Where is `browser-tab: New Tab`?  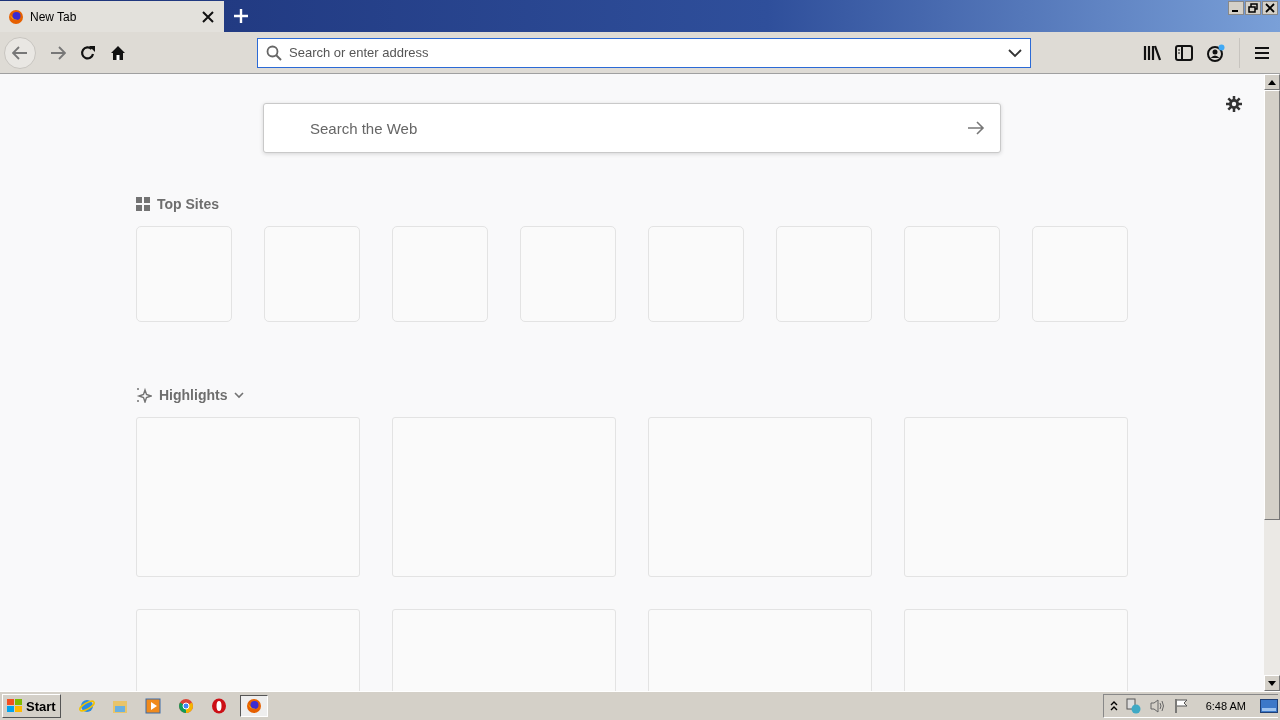 browser-tab: New Tab is located at coordinates (112, 16).